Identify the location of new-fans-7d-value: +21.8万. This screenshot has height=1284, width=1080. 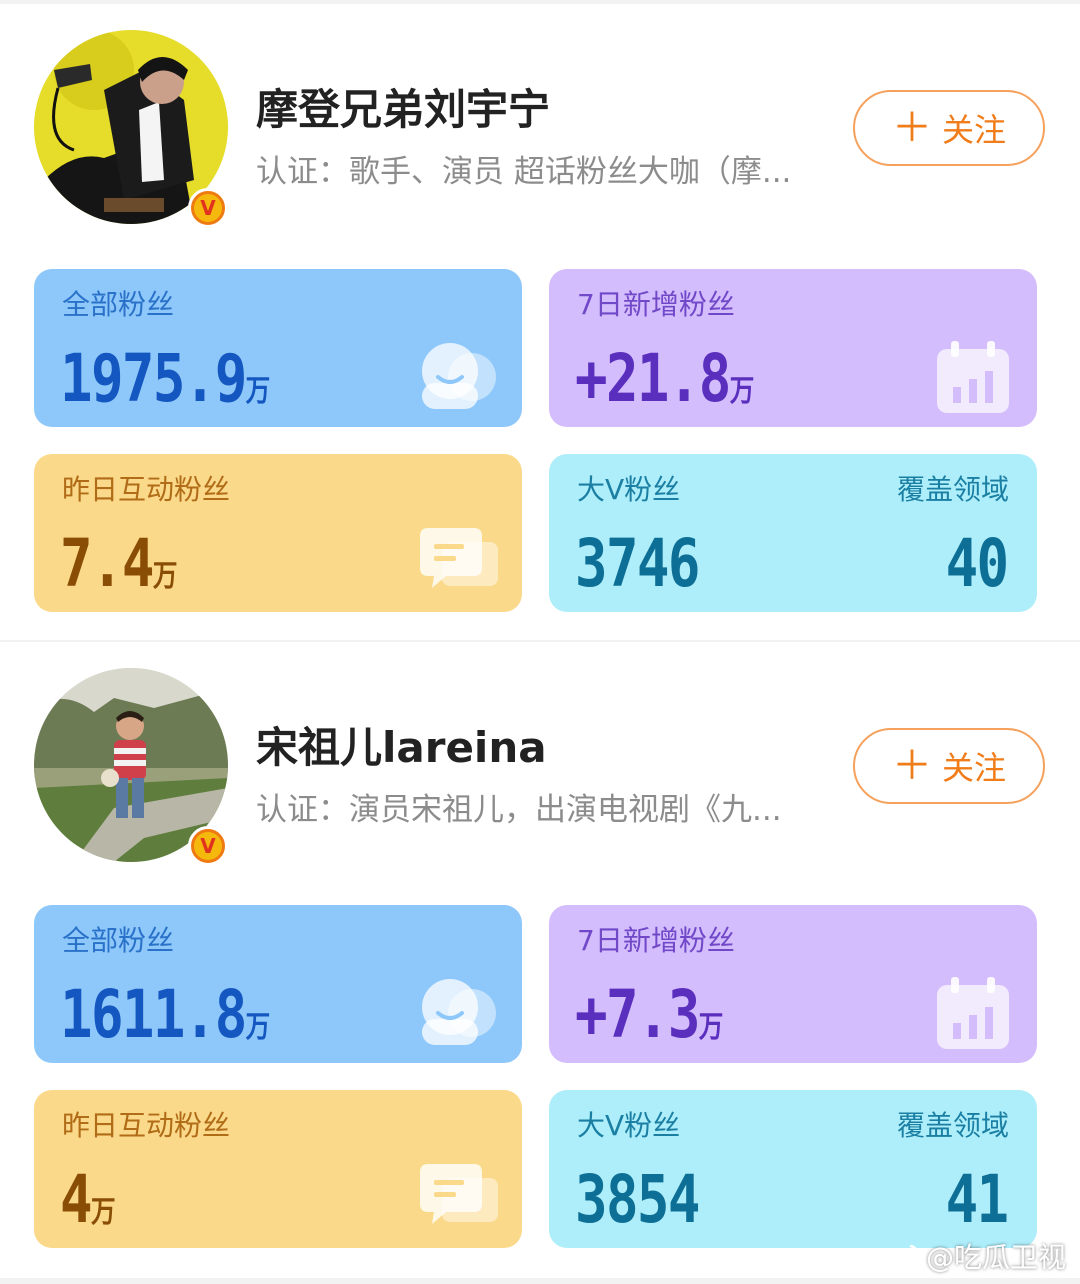
(665, 378).